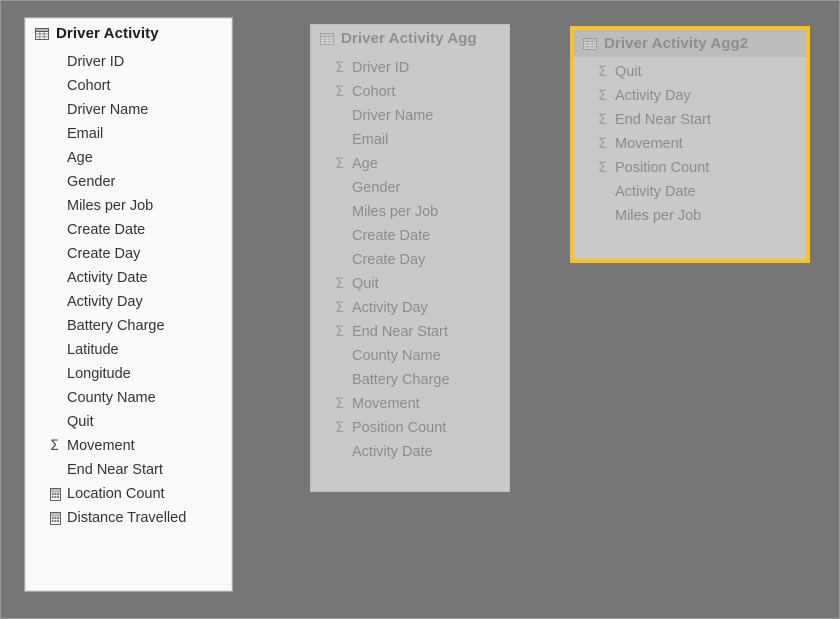 This screenshot has height=619, width=840. What do you see at coordinates (128, 422) in the screenshot?
I see `field-row: Quit` at bounding box center [128, 422].